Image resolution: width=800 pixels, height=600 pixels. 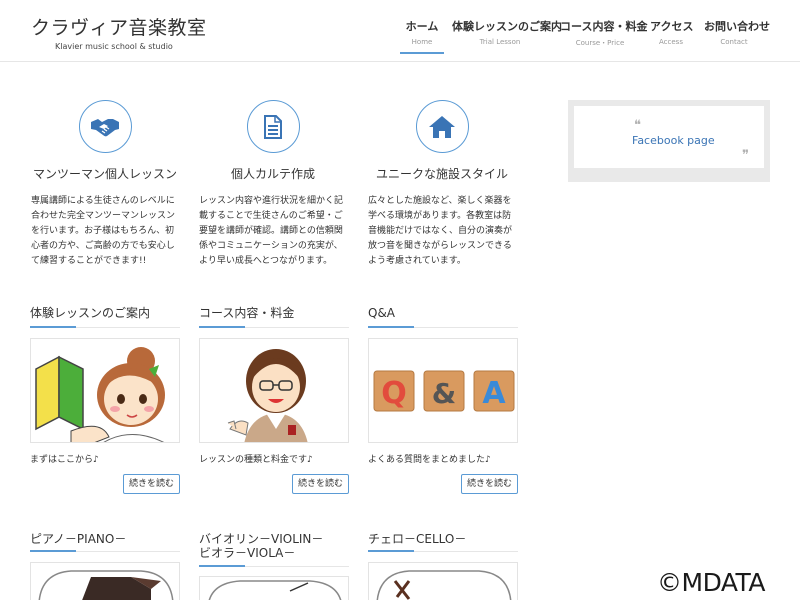 I want to click on section-description: よくある質問をまとめました♪, so click(x=429, y=460).